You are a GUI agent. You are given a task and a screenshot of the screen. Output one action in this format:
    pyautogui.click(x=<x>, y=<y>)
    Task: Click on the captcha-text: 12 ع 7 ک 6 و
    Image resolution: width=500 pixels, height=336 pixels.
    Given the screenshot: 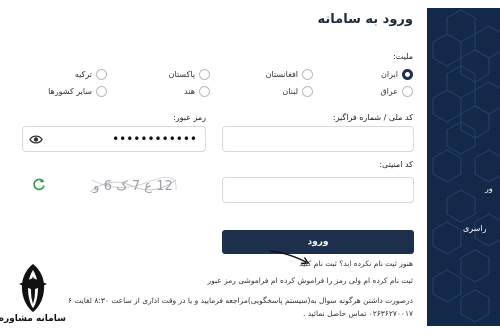 What is the action you would take?
    pyautogui.click(x=132, y=186)
    